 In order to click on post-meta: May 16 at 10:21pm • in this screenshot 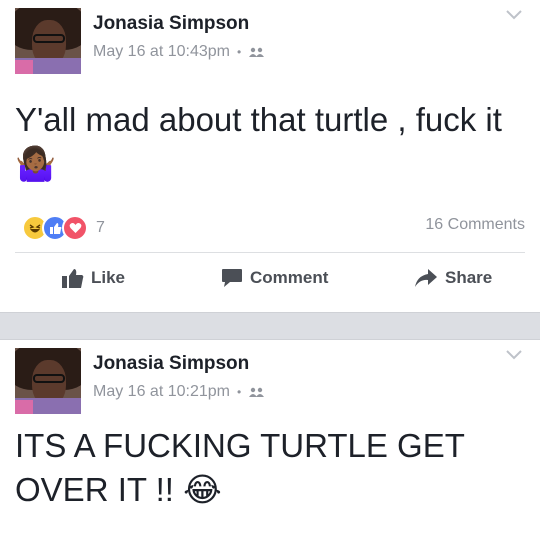, I will do `click(179, 392)`.